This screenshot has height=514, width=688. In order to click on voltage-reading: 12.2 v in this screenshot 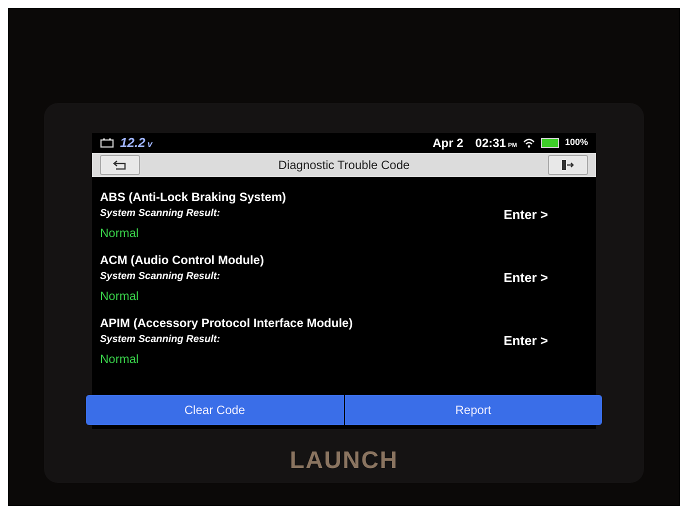, I will do `click(136, 143)`.